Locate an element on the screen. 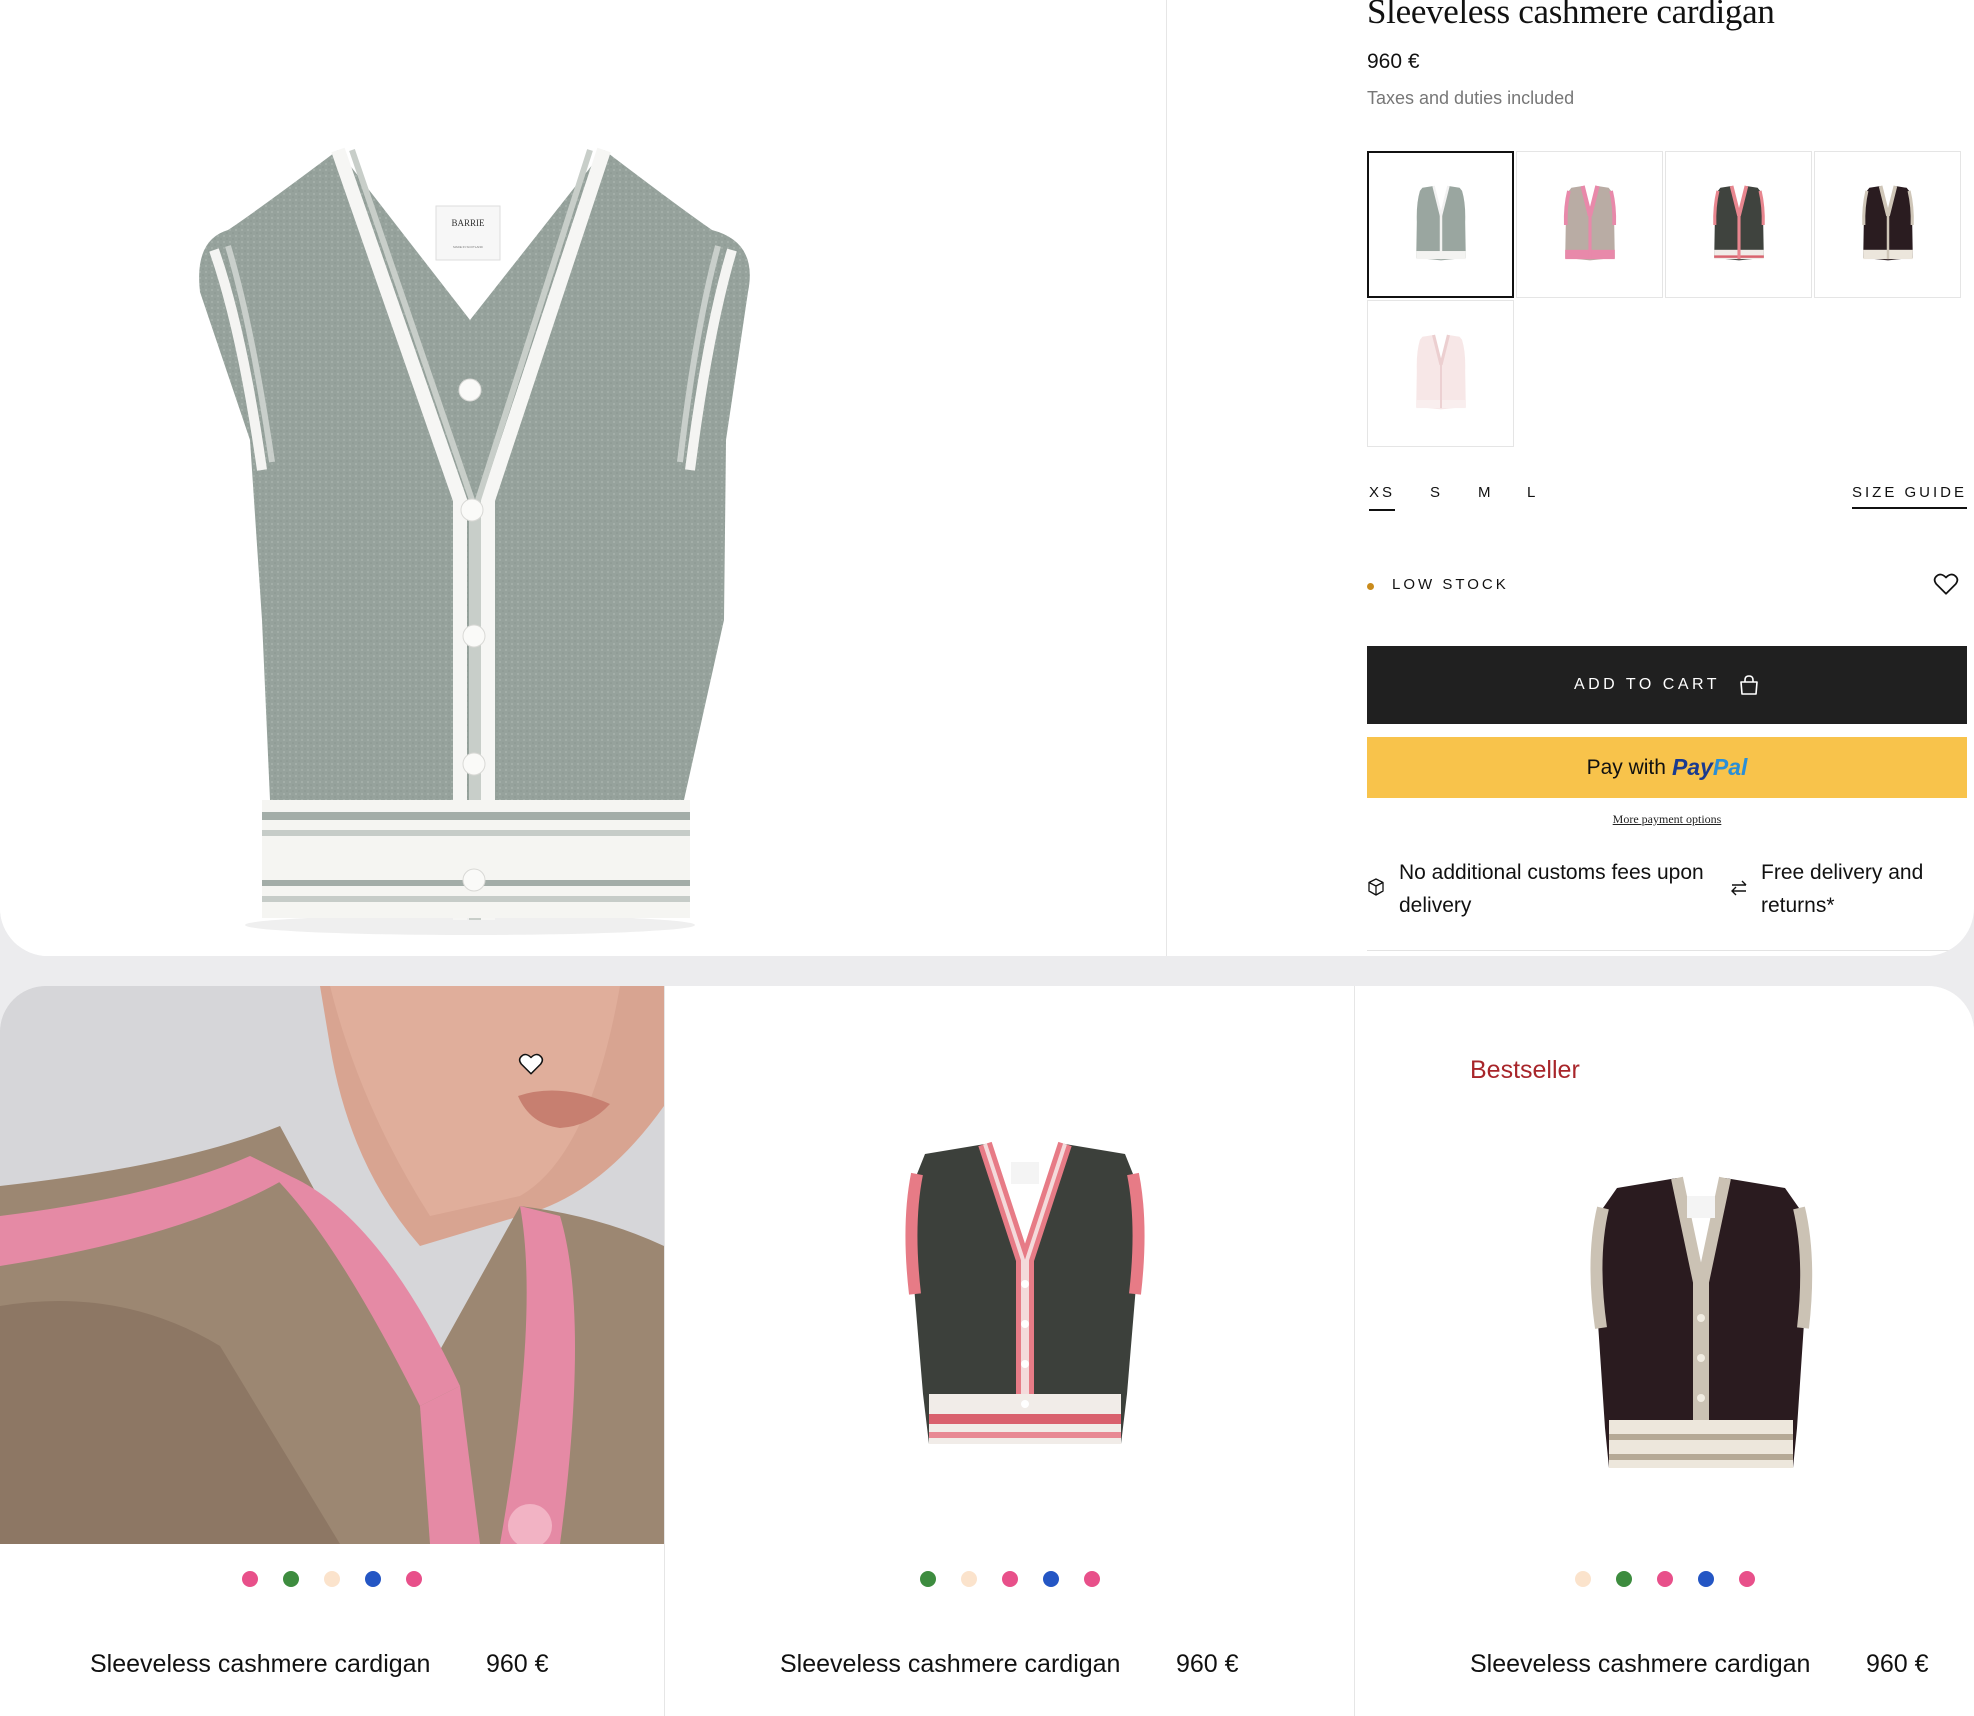  grey-vest-thumbnail is located at coordinates (1440, 226).